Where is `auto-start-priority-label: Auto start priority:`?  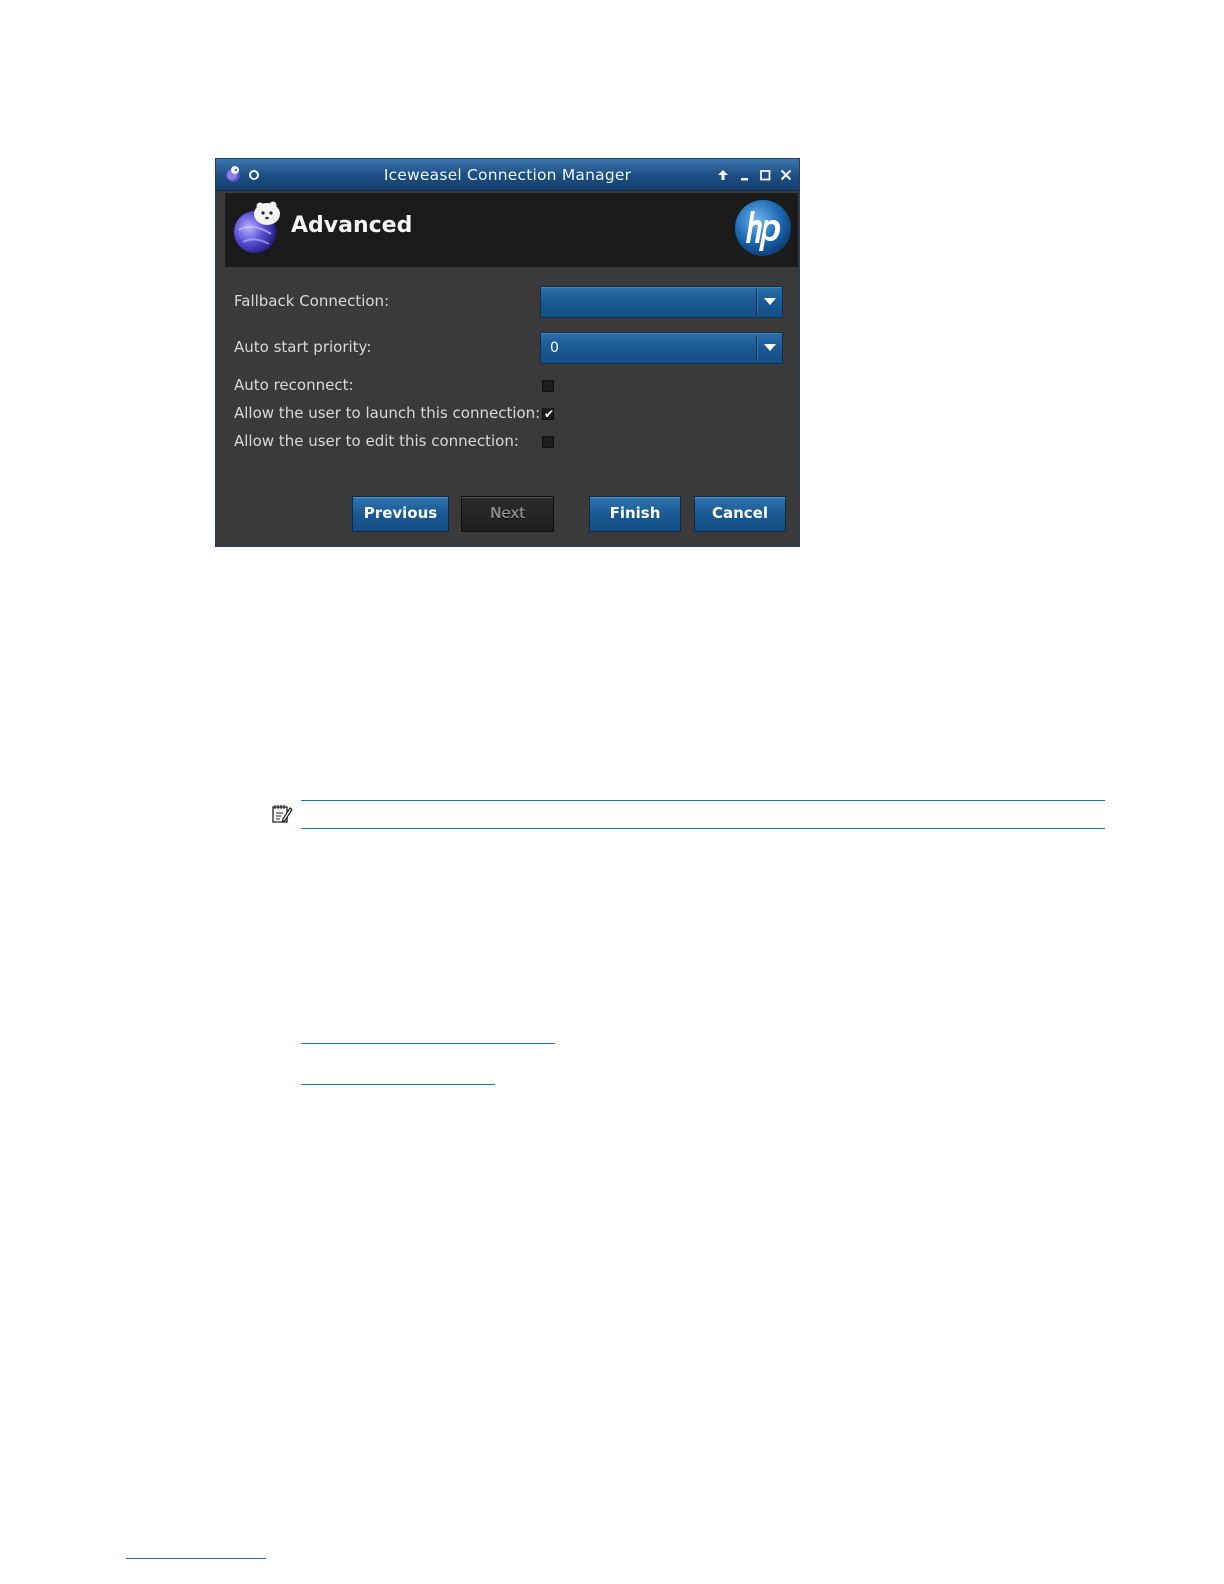 auto-start-priority-label: Auto start priority: is located at coordinates (303, 347).